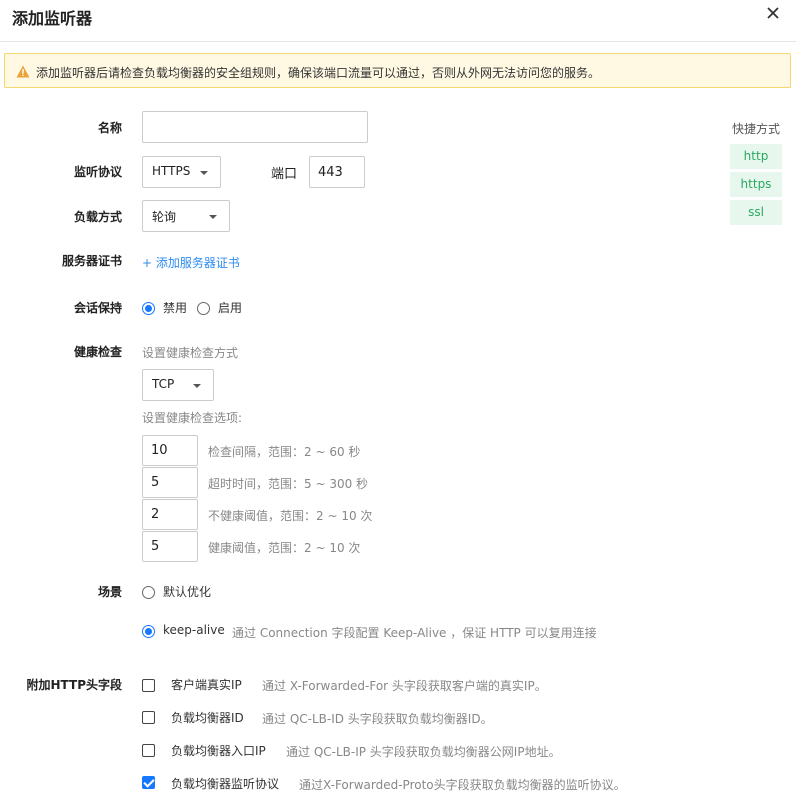 This screenshot has width=796, height=805. I want to click on lb-method-label: 负载方式, so click(97, 217).